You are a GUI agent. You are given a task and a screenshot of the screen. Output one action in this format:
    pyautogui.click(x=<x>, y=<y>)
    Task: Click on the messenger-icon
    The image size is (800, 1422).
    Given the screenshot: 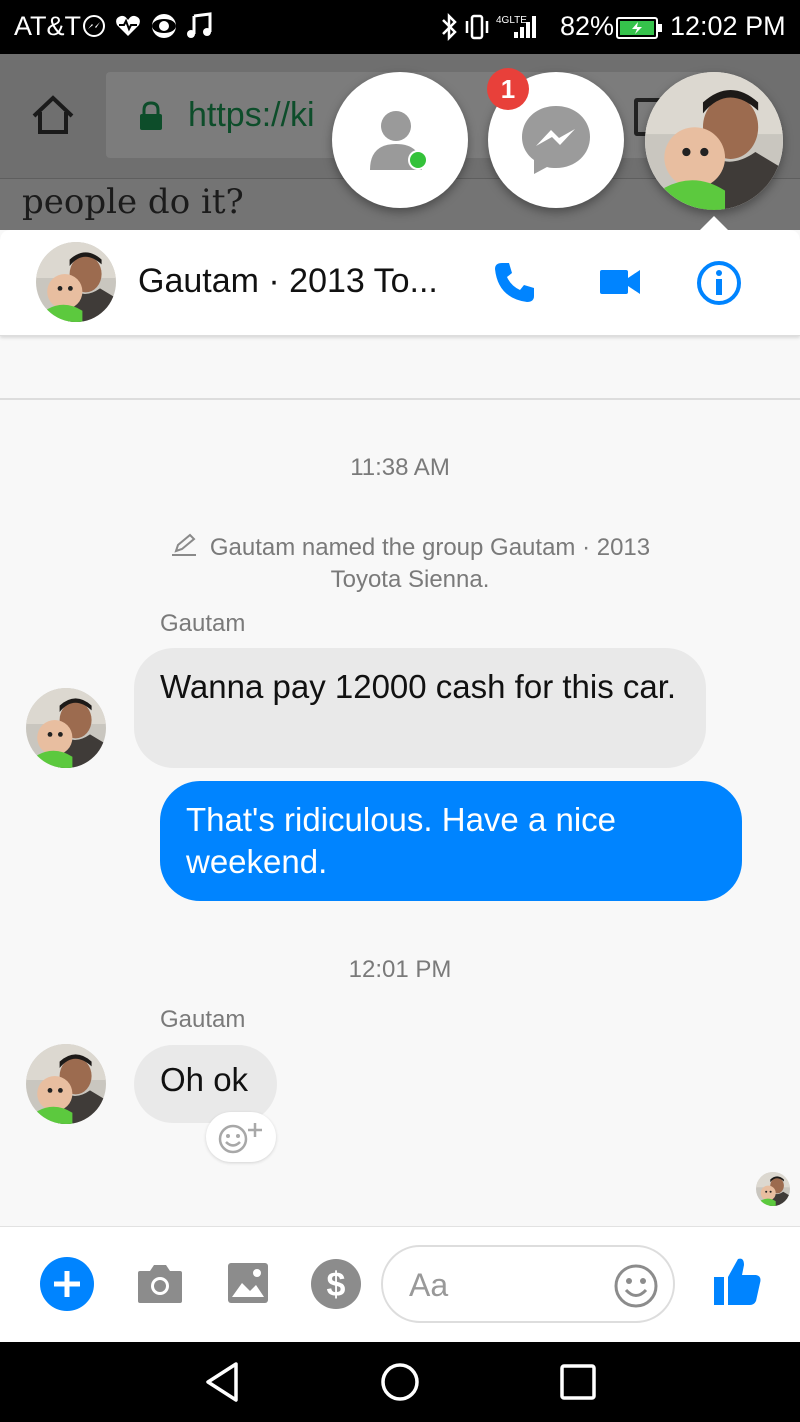 What is the action you would take?
    pyautogui.click(x=556, y=140)
    